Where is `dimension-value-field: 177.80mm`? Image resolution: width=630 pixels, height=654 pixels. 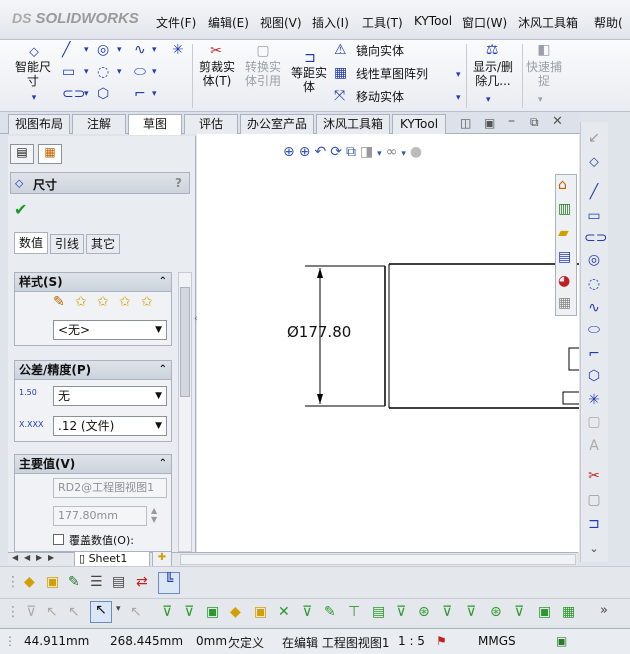
dimension-value-field: 177.80mm is located at coordinates (100, 516).